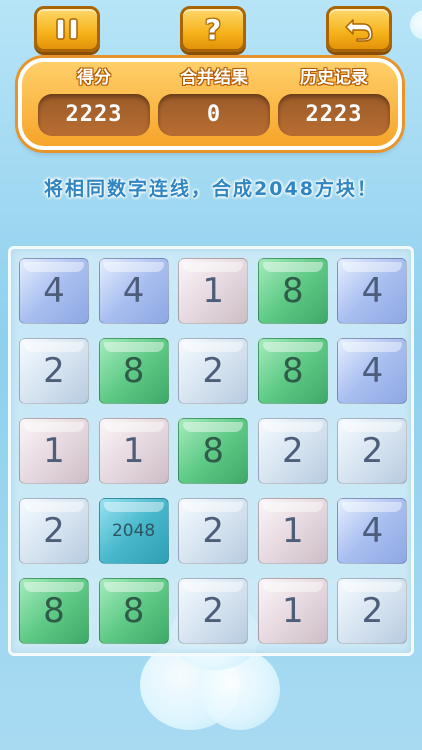 The height and width of the screenshot is (750, 422). I want to click on help-button: ?, so click(213, 29).